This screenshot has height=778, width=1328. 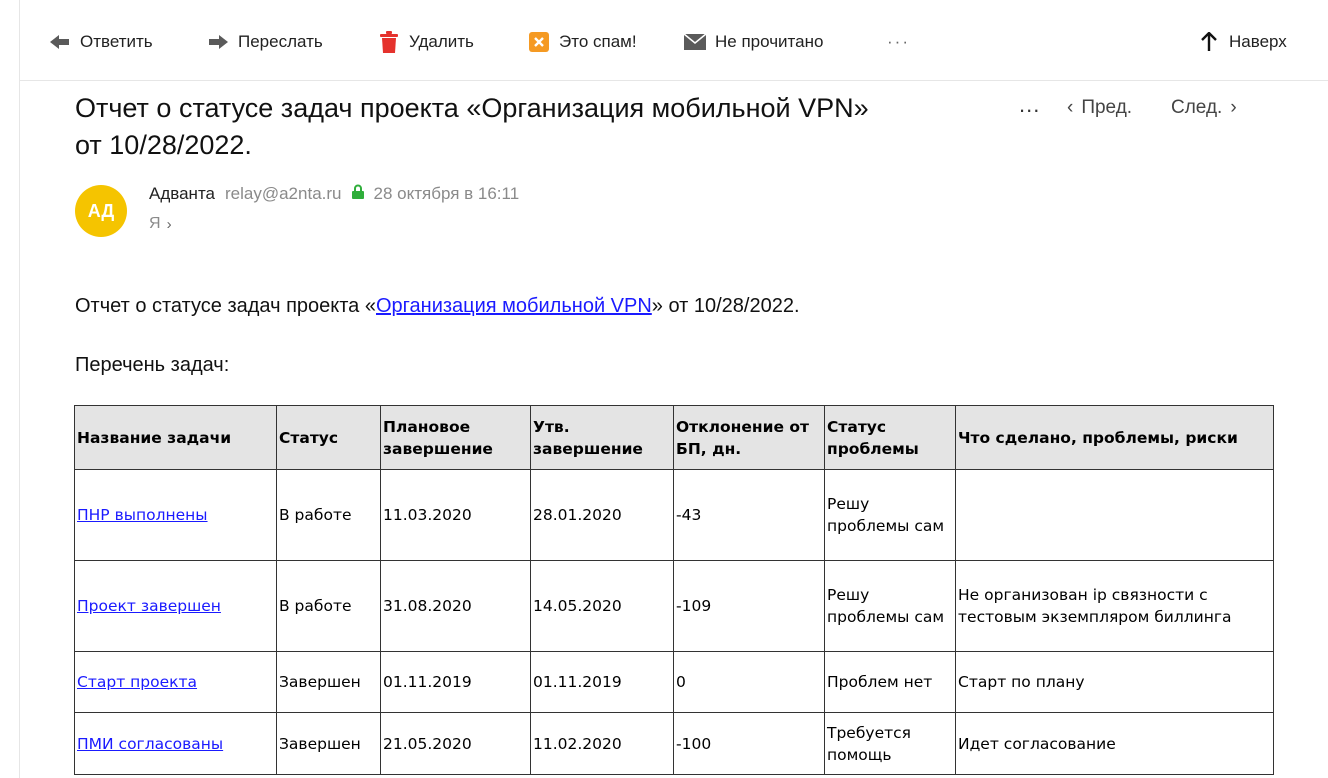 I want to click on planned-finish-cell: 11.03.2020, so click(x=455, y=515).